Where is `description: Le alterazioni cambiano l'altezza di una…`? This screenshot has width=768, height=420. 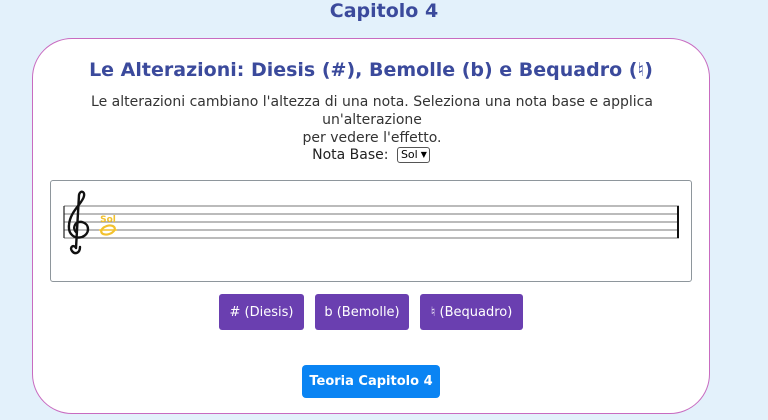 description: Le alterazioni cambiano l'altezza di una… is located at coordinates (372, 120).